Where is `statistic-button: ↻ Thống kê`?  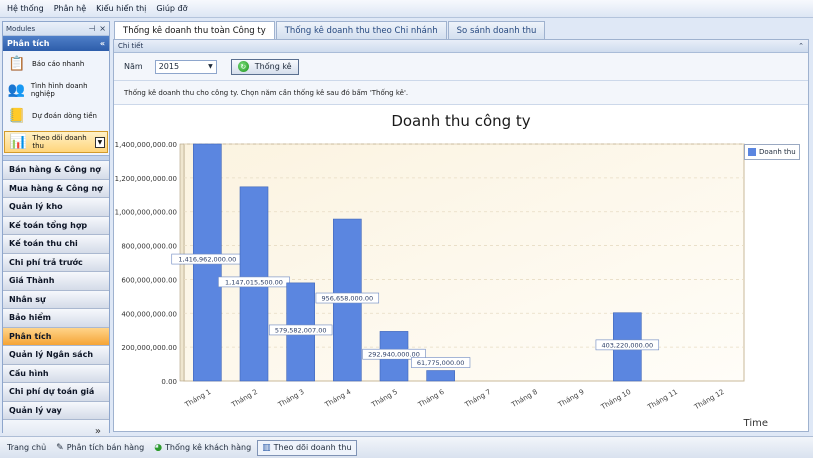 statistic-button: ↻ Thống kê is located at coordinates (264, 66).